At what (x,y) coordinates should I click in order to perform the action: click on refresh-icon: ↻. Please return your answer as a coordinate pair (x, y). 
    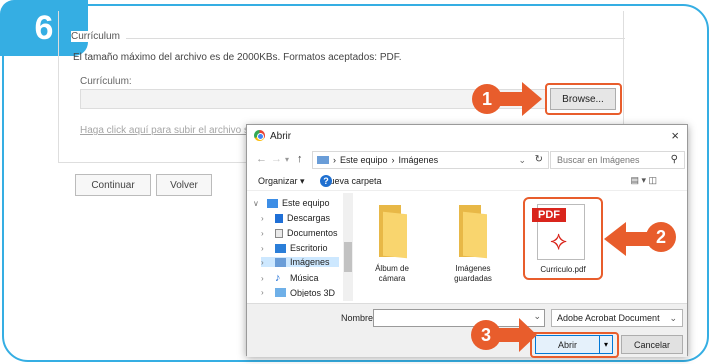
    Looking at the image, I should click on (539, 159).